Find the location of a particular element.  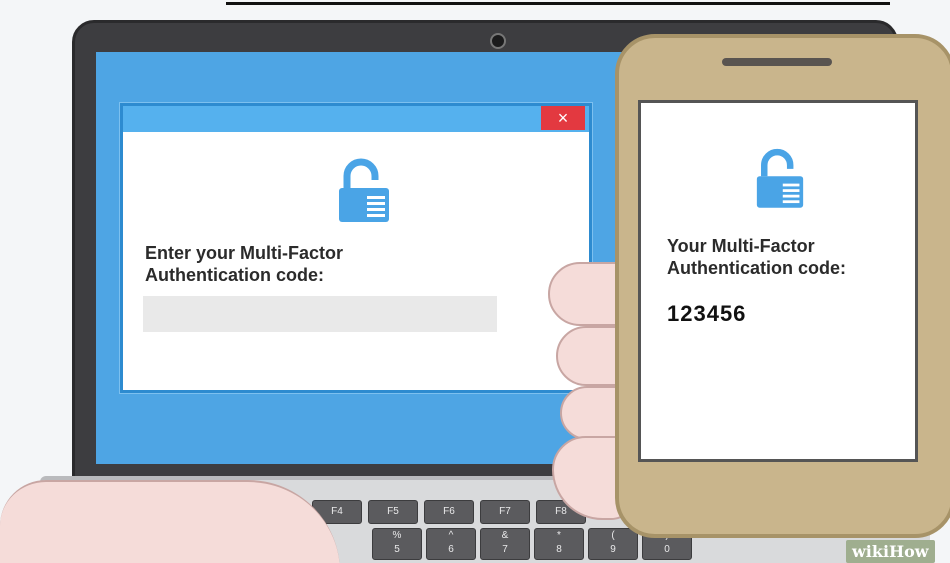

key-8-number: 8 is located at coordinates (559, 549).